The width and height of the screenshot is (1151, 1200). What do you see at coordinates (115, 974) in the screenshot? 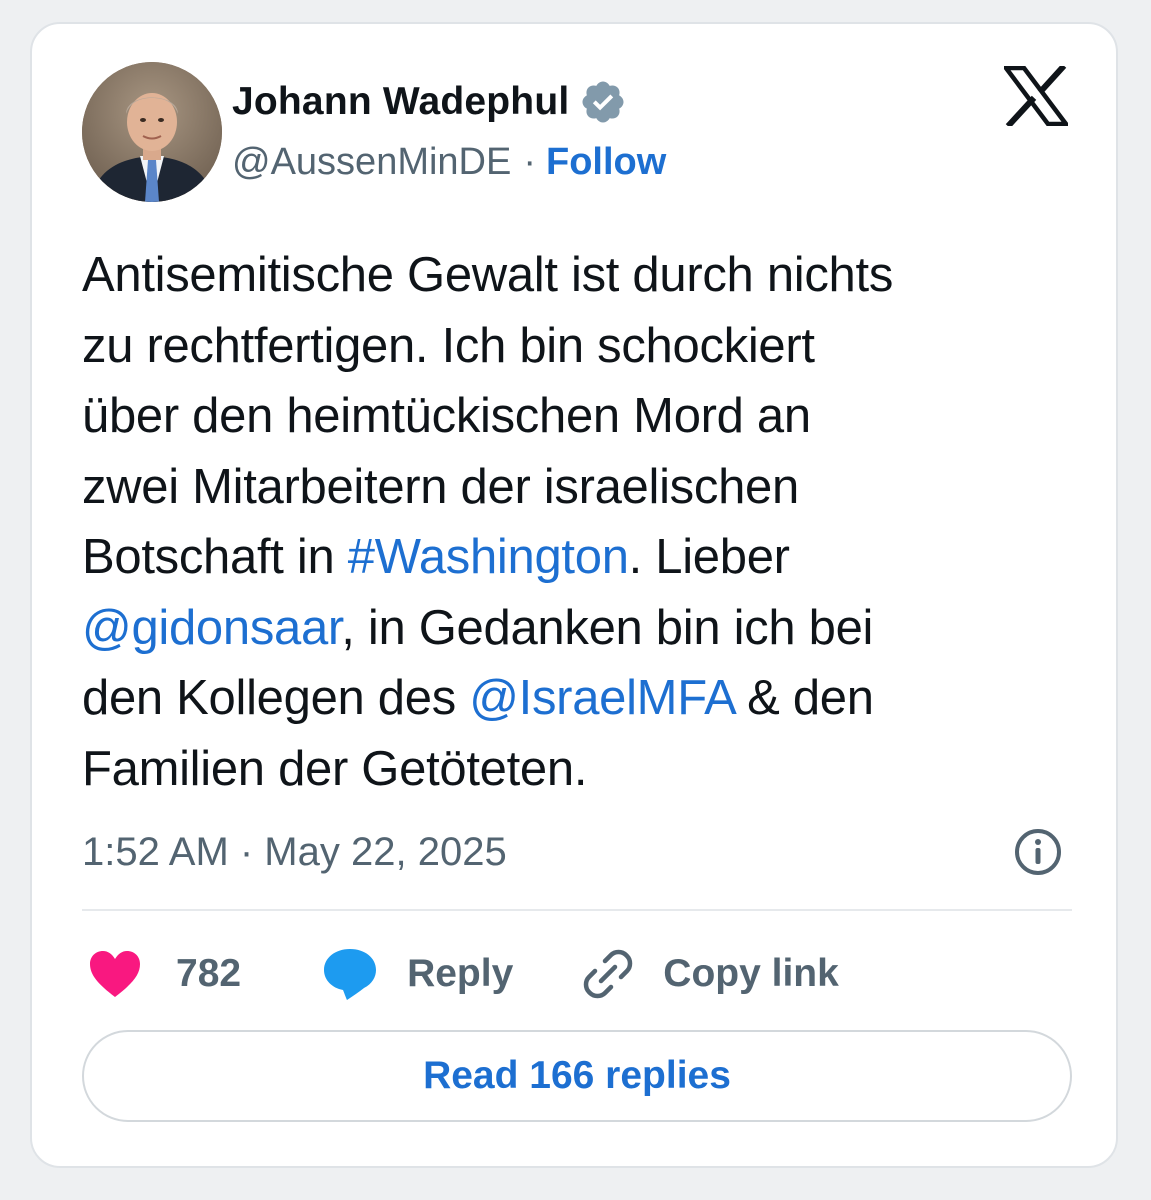
I see `heart-icon` at bounding box center [115, 974].